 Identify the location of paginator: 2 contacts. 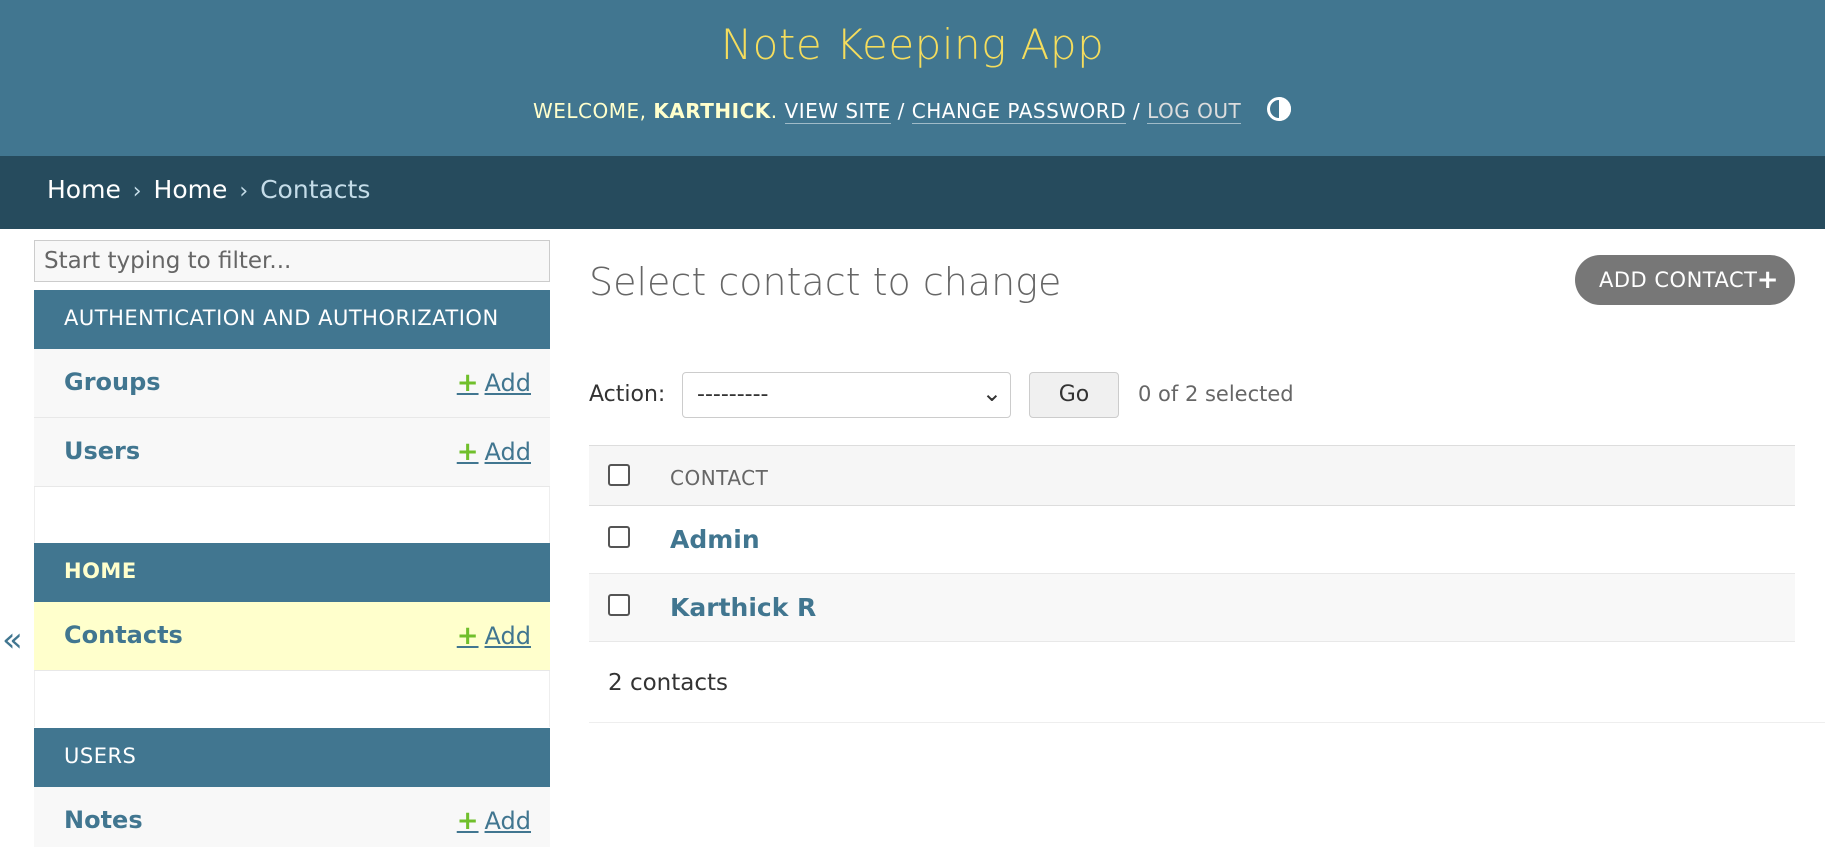
(1207, 688).